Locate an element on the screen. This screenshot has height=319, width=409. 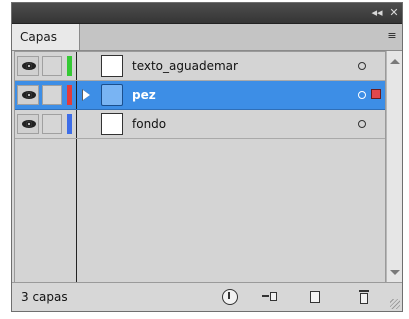
panel-menu-icon: ≡ is located at coordinates (392, 36).